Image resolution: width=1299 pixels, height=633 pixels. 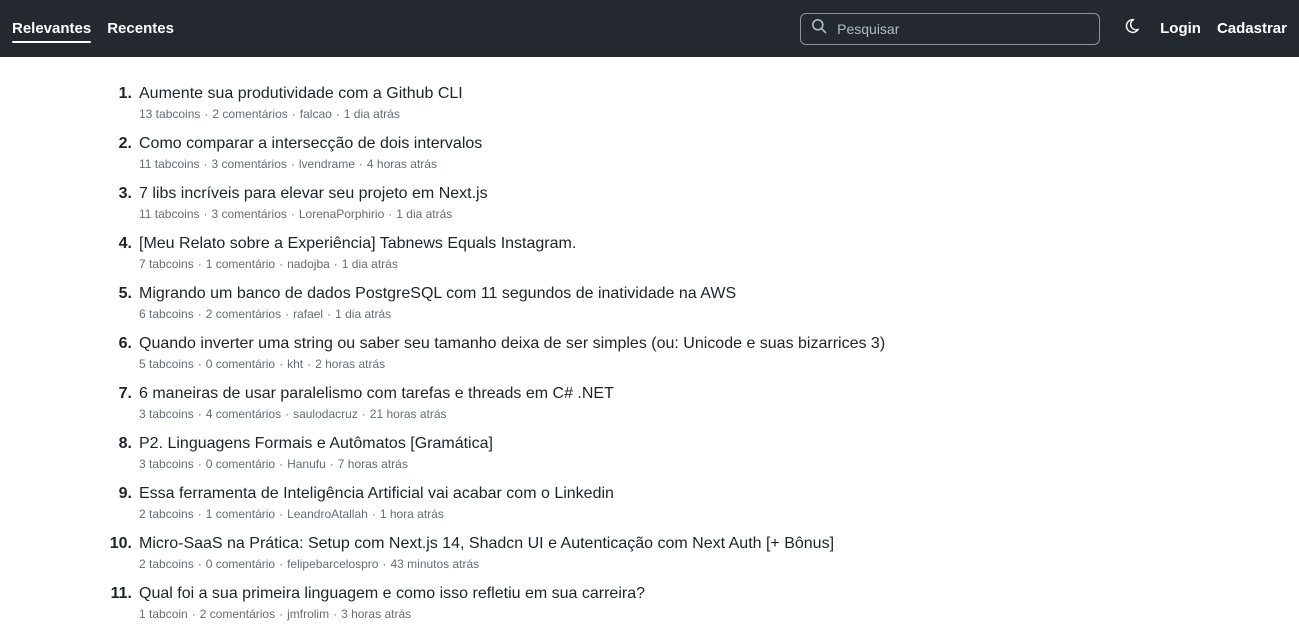 What do you see at coordinates (140, 28) in the screenshot?
I see `tab-recentes: Recentes` at bounding box center [140, 28].